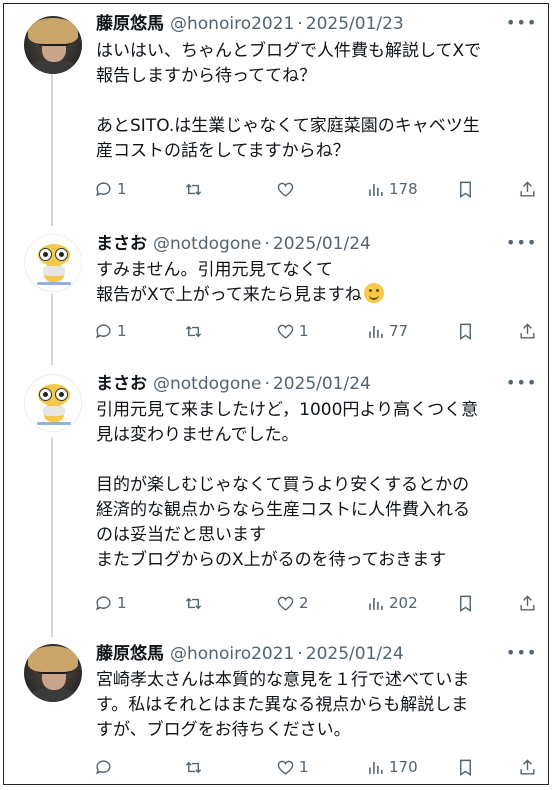 This screenshot has height=790, width=554. I want to click on tweet-header: 藤原悠馬 @honoiro2021 · 2025/01/24, so click(250, 654).